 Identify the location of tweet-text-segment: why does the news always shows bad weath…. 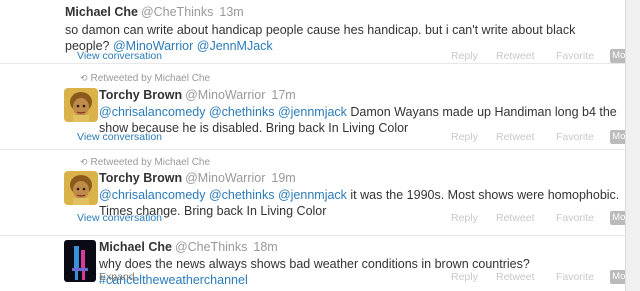
(314, 264).